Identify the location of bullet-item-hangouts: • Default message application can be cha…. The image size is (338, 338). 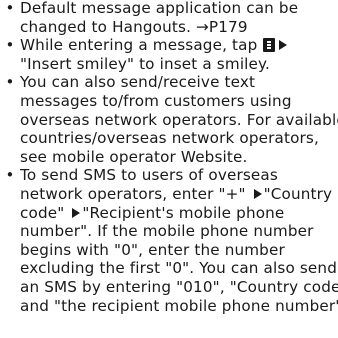
(169, 18).